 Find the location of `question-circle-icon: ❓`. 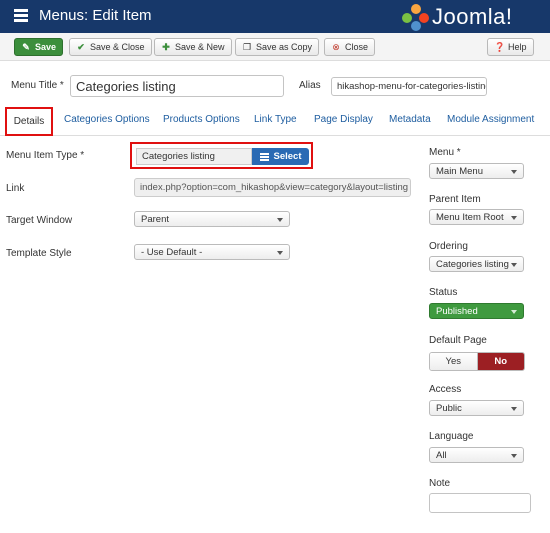

question-circle-icon: ❓ is located at coordinates (500, 46).